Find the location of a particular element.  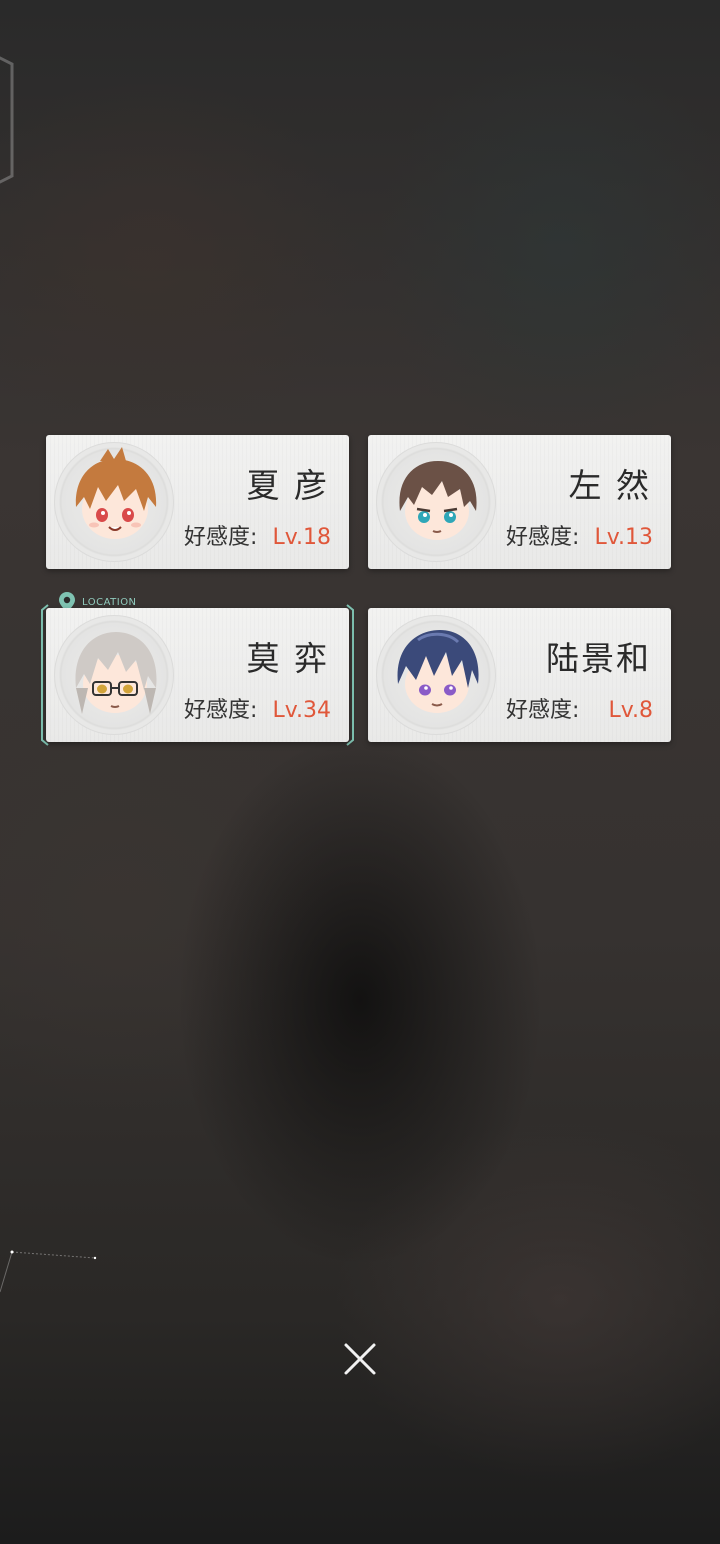

location-label: LOCATION is located at coordinates (109, 602).